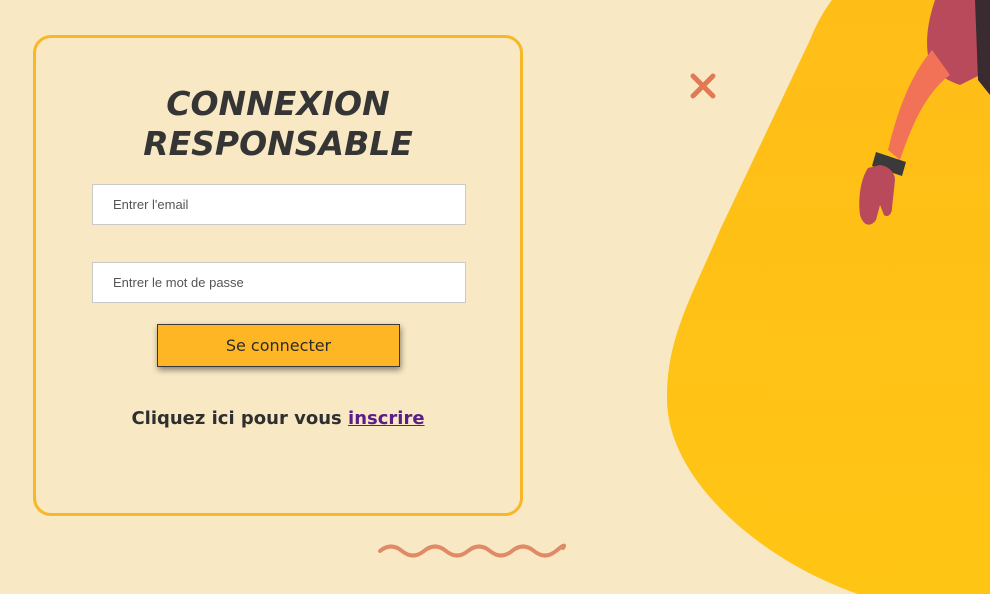 This screenshot has width=990, height=594. Describe the element at coordinates (278, 345) in the screenshot. I see `login-button: Se connecter` at that location.